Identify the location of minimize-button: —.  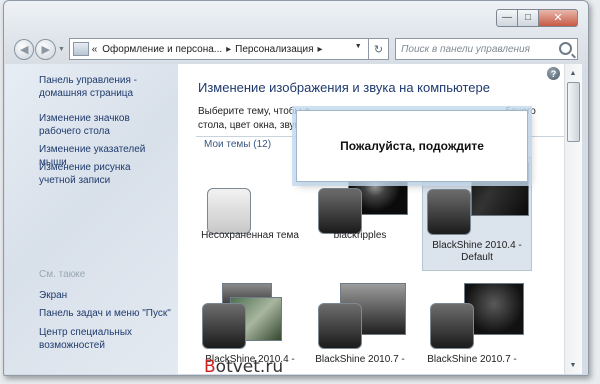
(507, 18).